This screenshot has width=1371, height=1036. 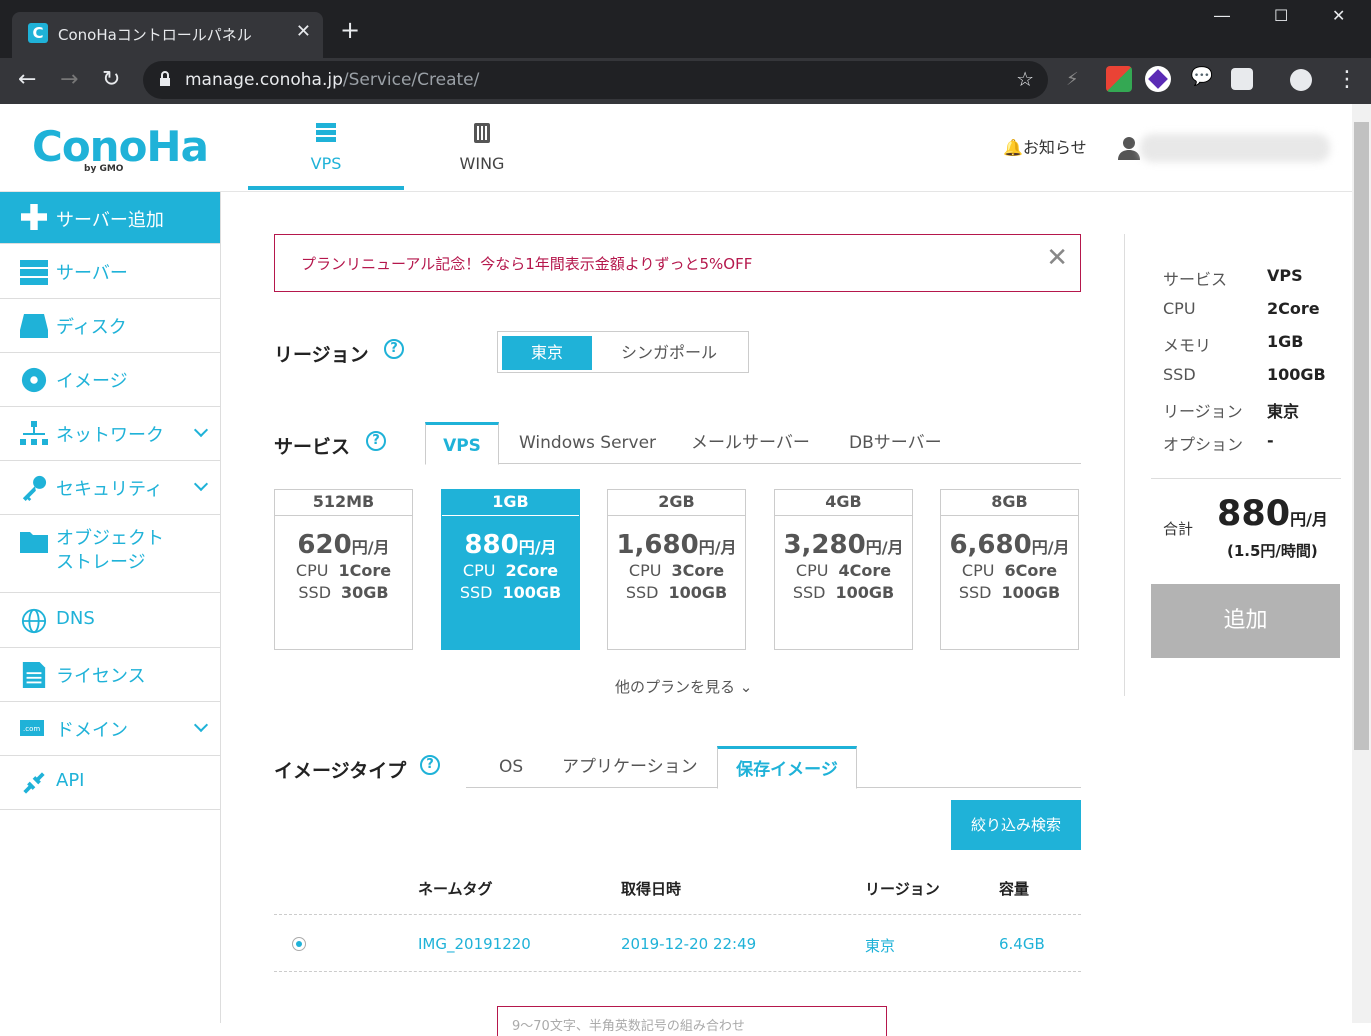 I want to click on conoha-logo: ConoHa by GMO, so click(x=120, y=148).